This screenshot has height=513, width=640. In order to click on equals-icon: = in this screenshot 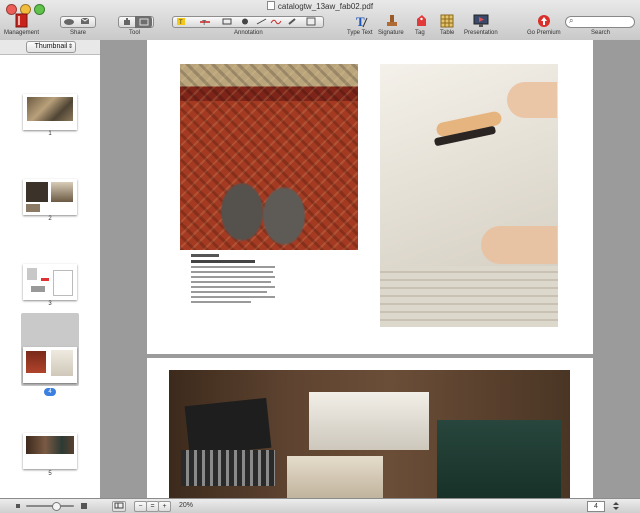, I will do `click(152, 506)`.